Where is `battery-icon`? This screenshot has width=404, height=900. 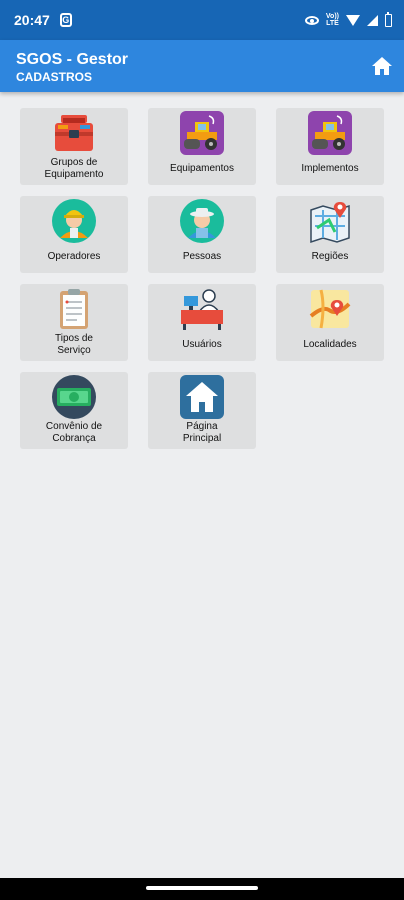 battery-icon is located at coordinates (388, 19).